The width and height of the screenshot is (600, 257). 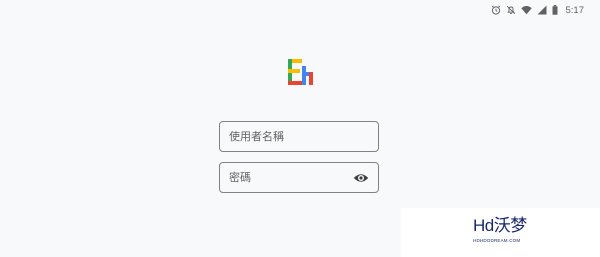 I want to click on signal-icon, so click(x=542, y=10).